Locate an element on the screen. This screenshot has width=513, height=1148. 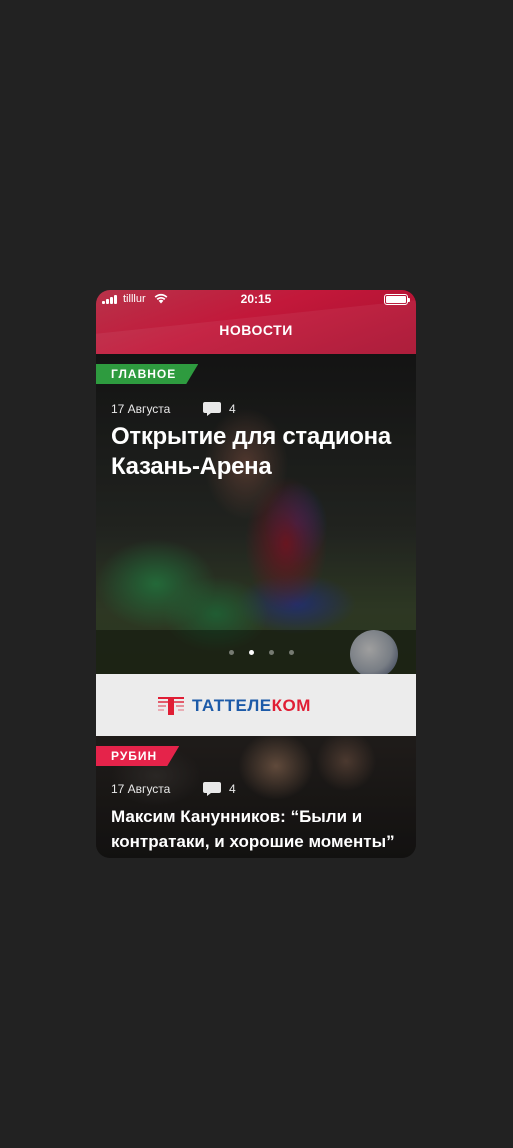
status-bar: tilllur 20:15 is located at coordinates (256, 300).